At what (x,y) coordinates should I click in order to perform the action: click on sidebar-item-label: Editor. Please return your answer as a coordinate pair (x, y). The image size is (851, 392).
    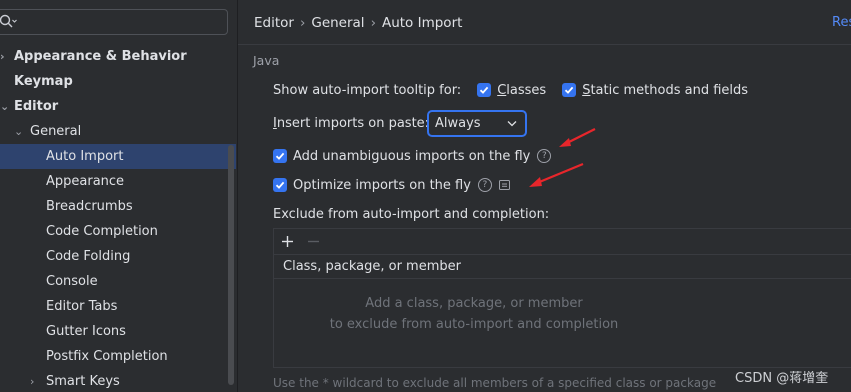
    Looking at the image, I should click on (36, 106).